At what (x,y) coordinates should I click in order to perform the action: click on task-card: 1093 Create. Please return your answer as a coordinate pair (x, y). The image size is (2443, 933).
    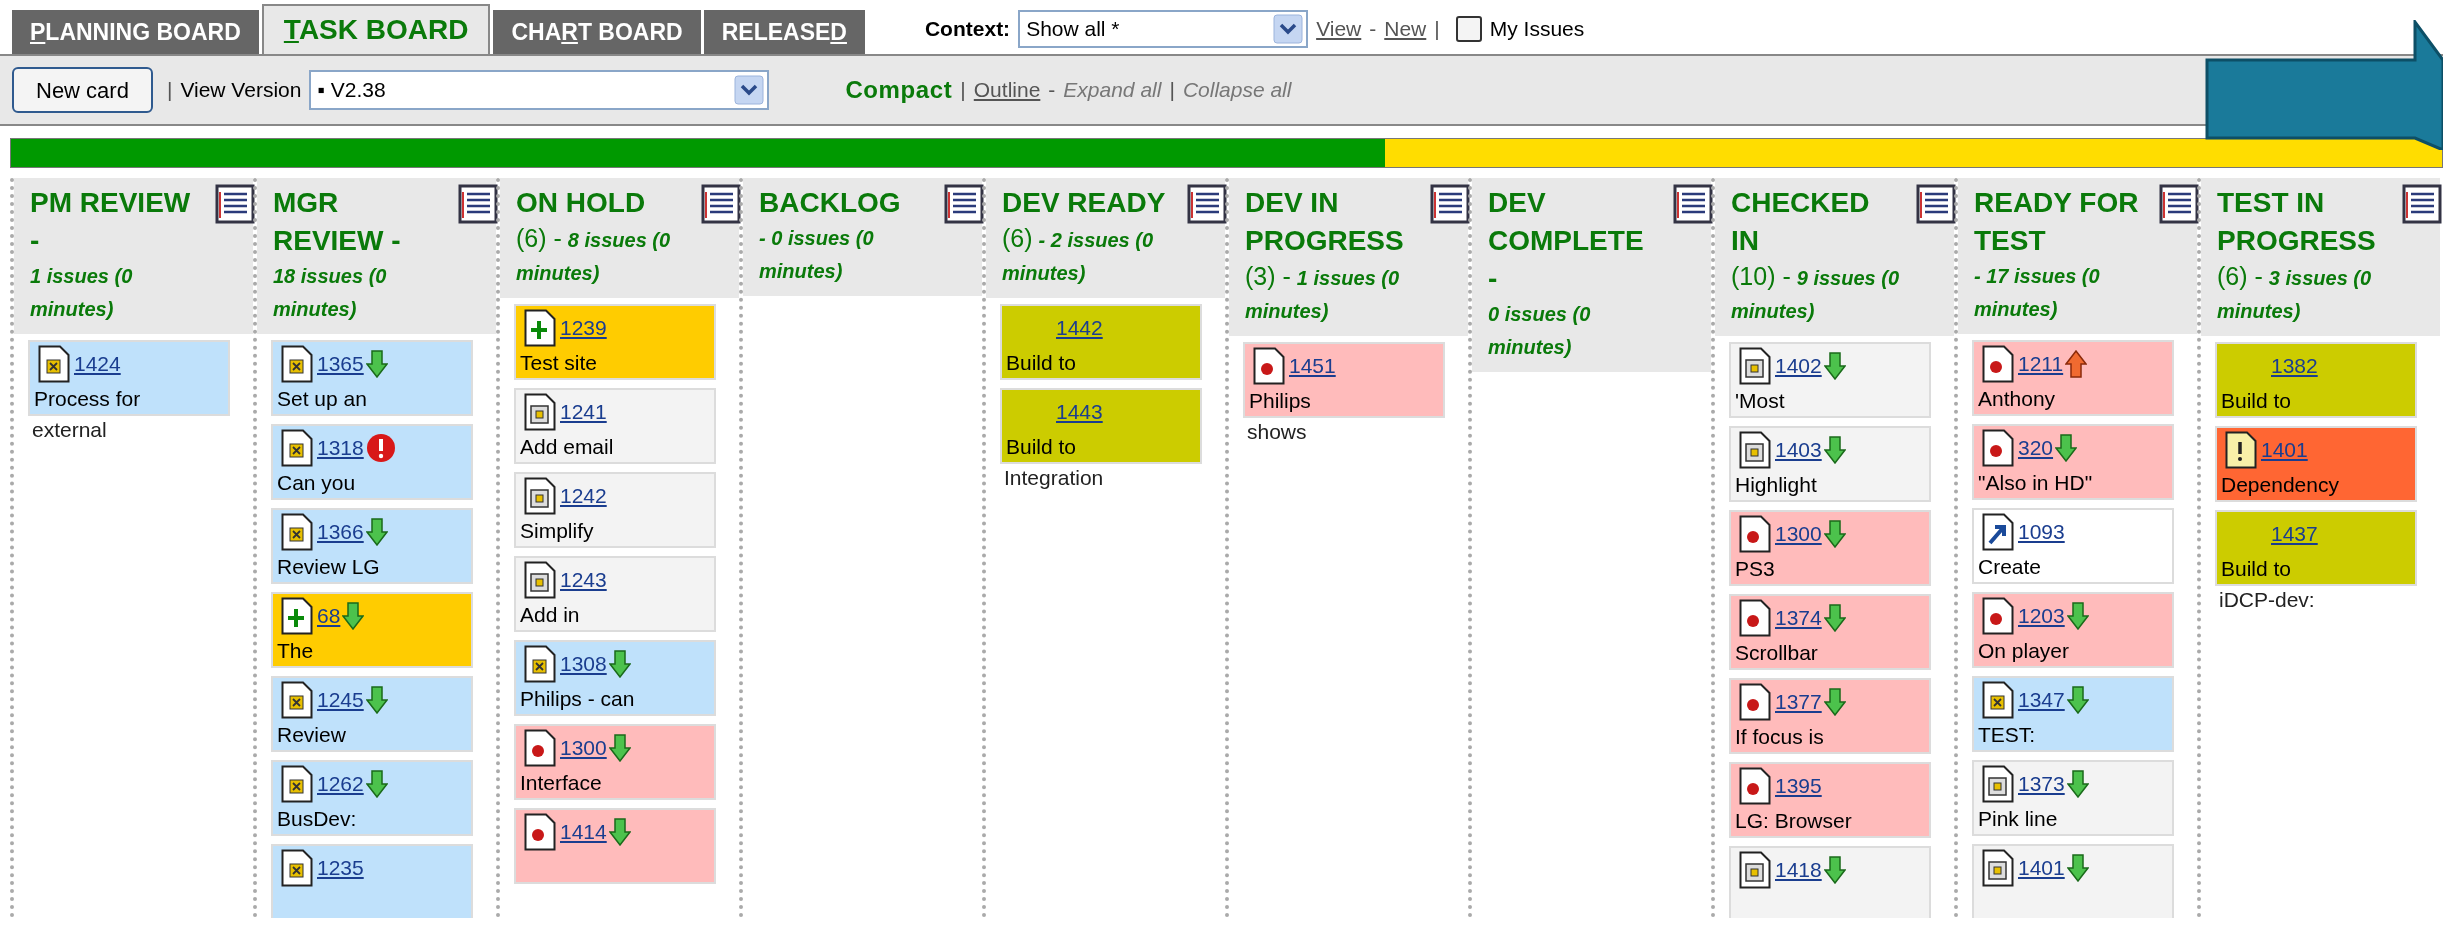
    Looking at the image, I should click on (2073, 546).